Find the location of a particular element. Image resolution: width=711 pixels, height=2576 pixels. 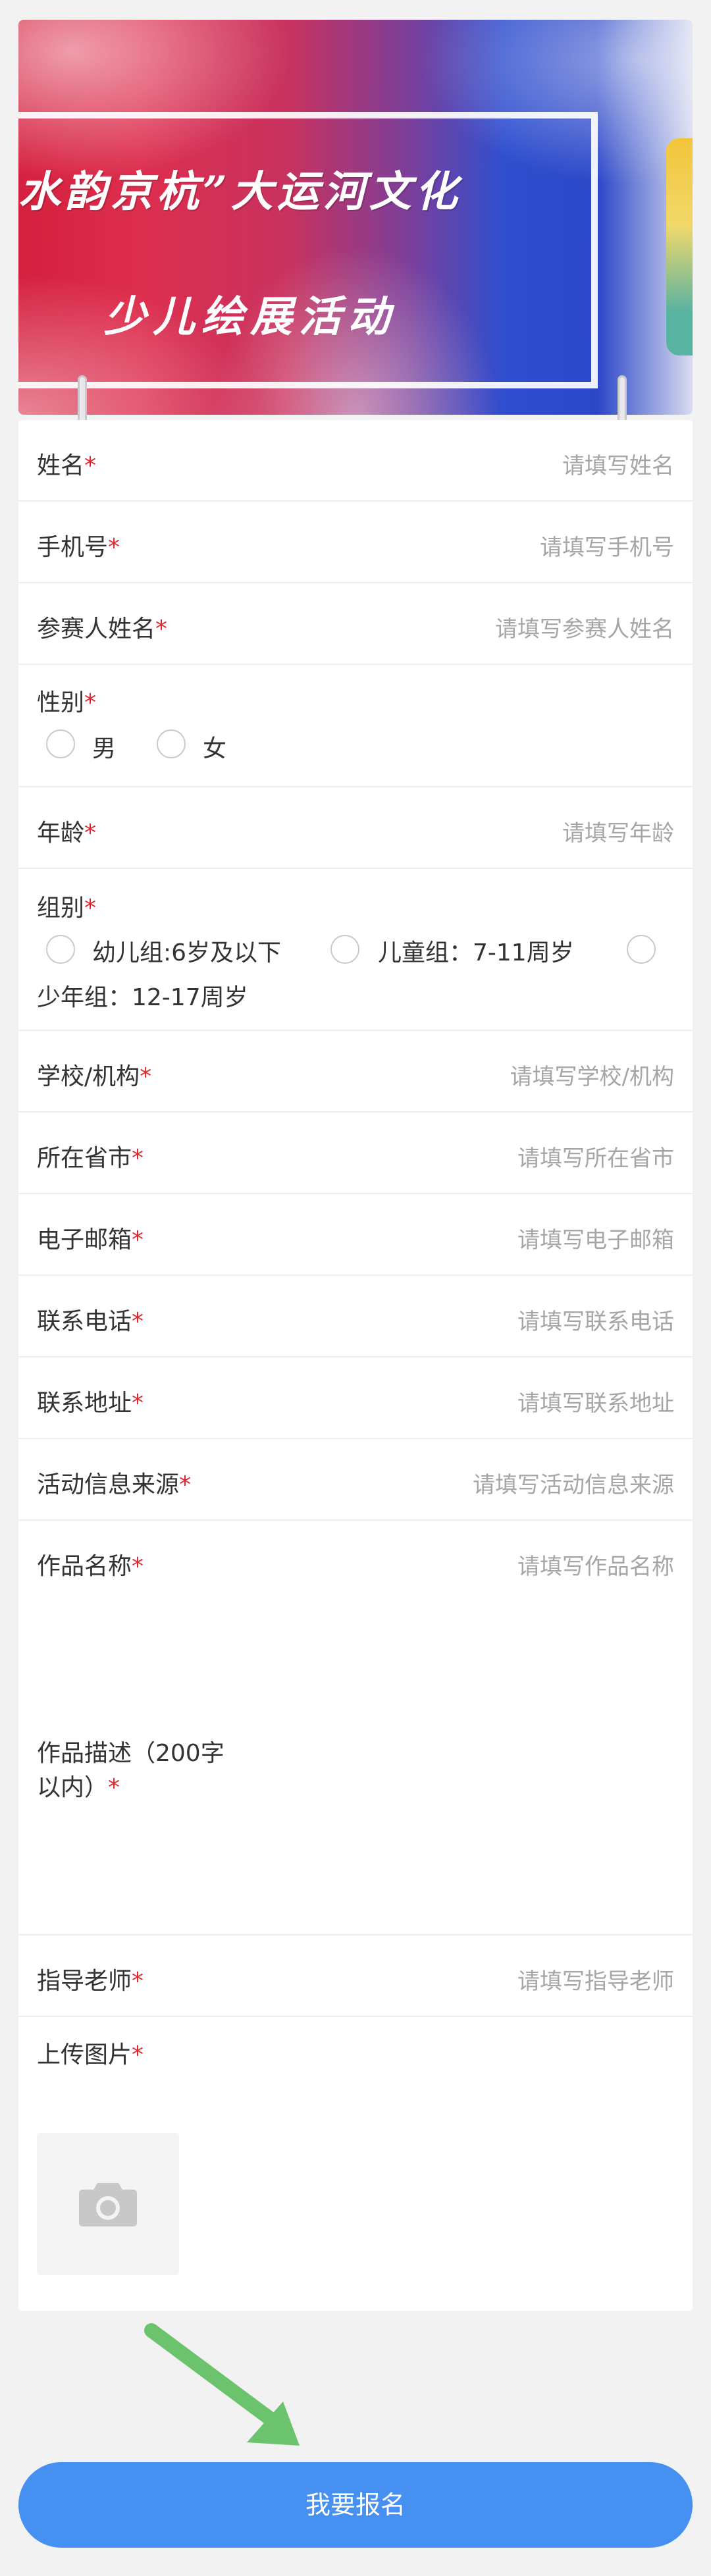

field-label: 参赛人姓名* is located at coordinates (103, 629).